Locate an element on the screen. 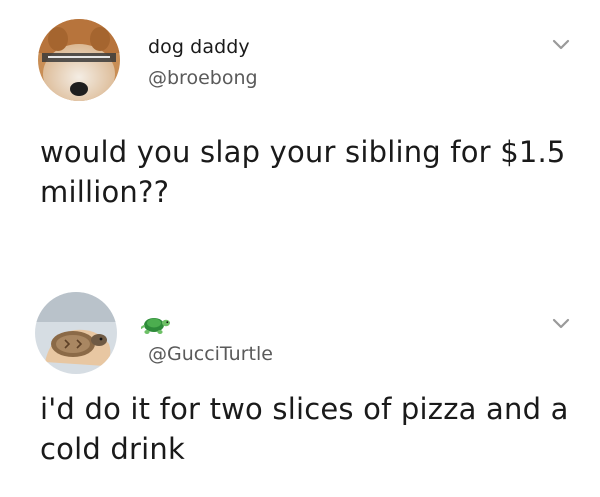  turtle-avatar-icon is located at coordinates (76, 333).